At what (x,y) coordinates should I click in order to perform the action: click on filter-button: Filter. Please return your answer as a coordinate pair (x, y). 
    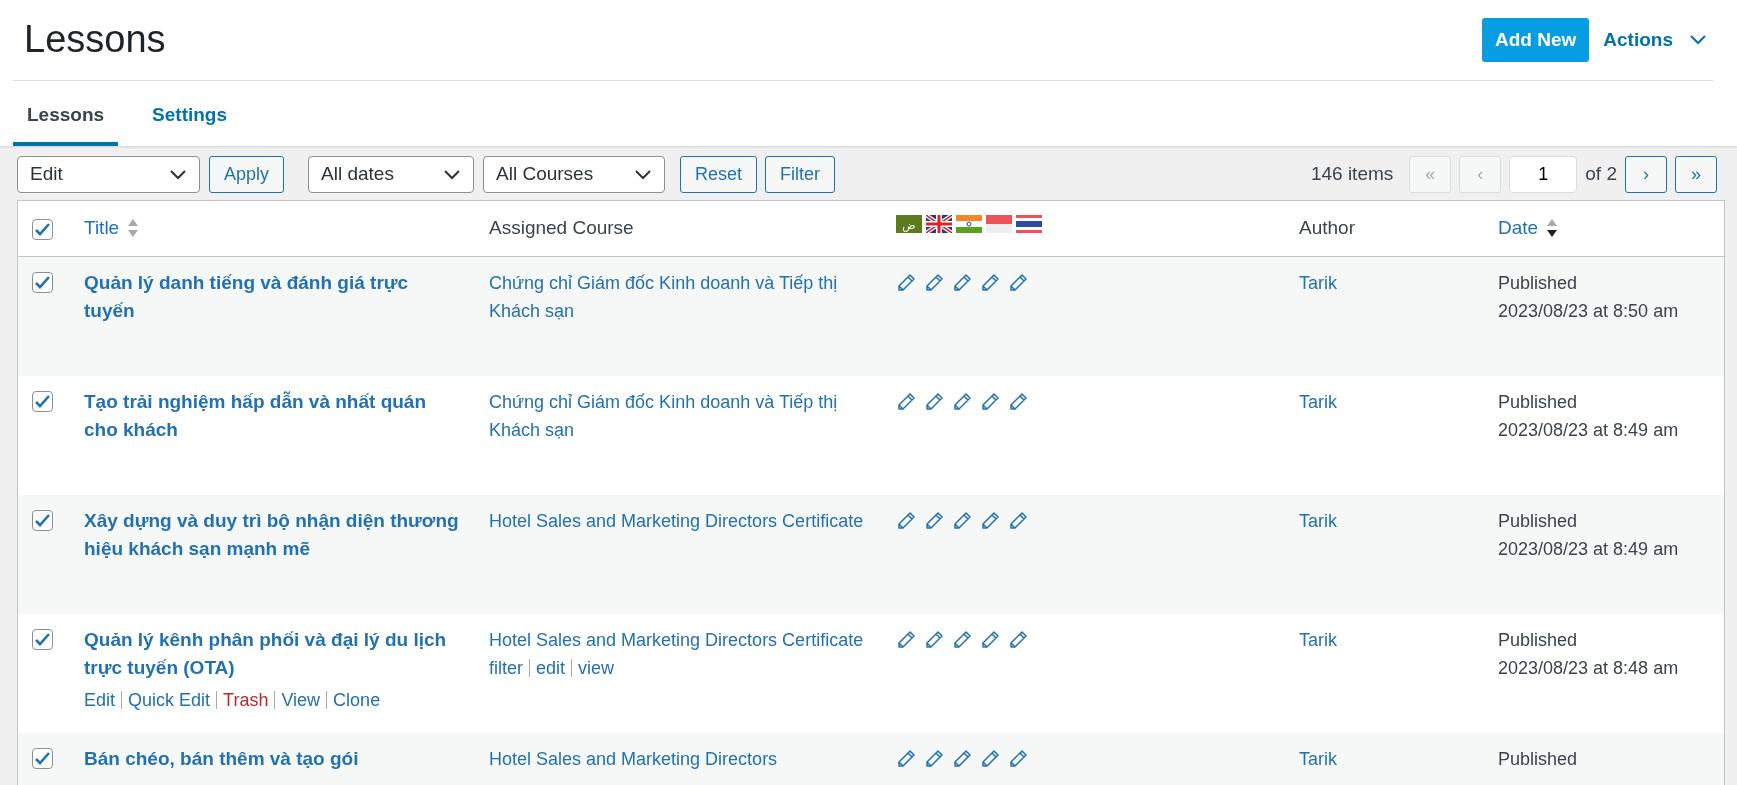
    Looking at the image, I should click on (800, 174).